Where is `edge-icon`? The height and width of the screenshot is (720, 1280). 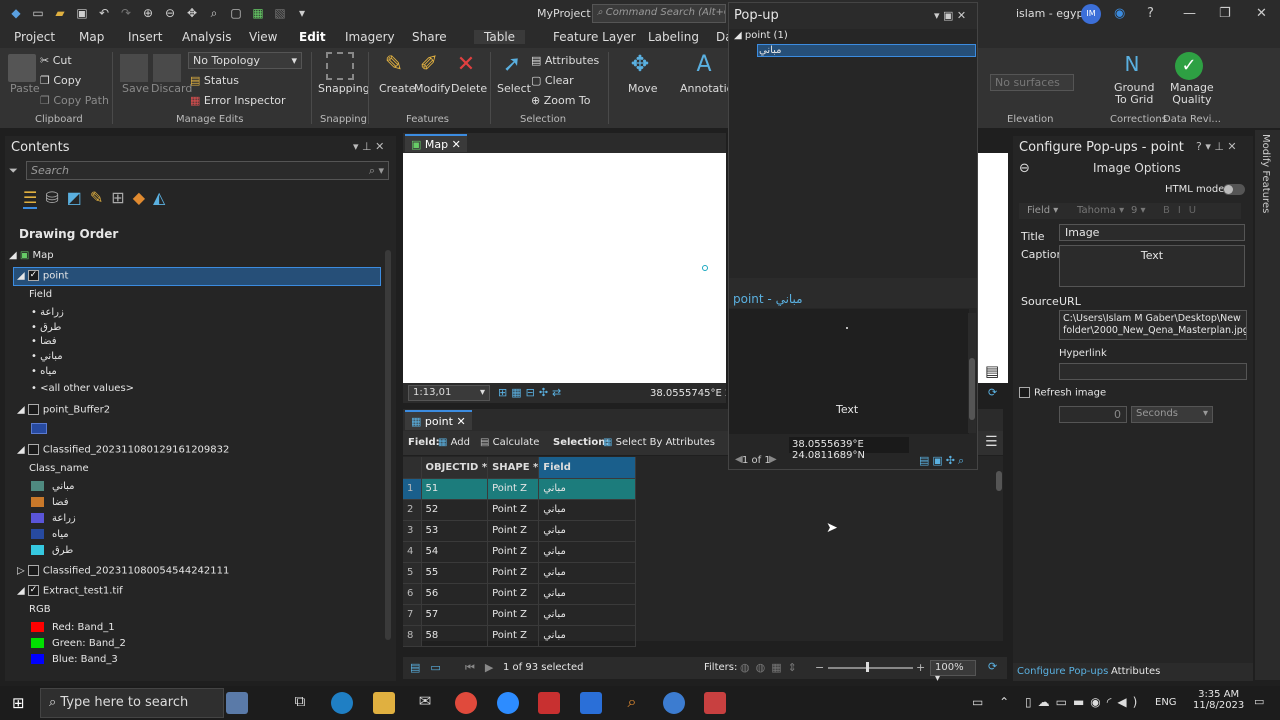
edge-icon is located at coordinates (342, 703).